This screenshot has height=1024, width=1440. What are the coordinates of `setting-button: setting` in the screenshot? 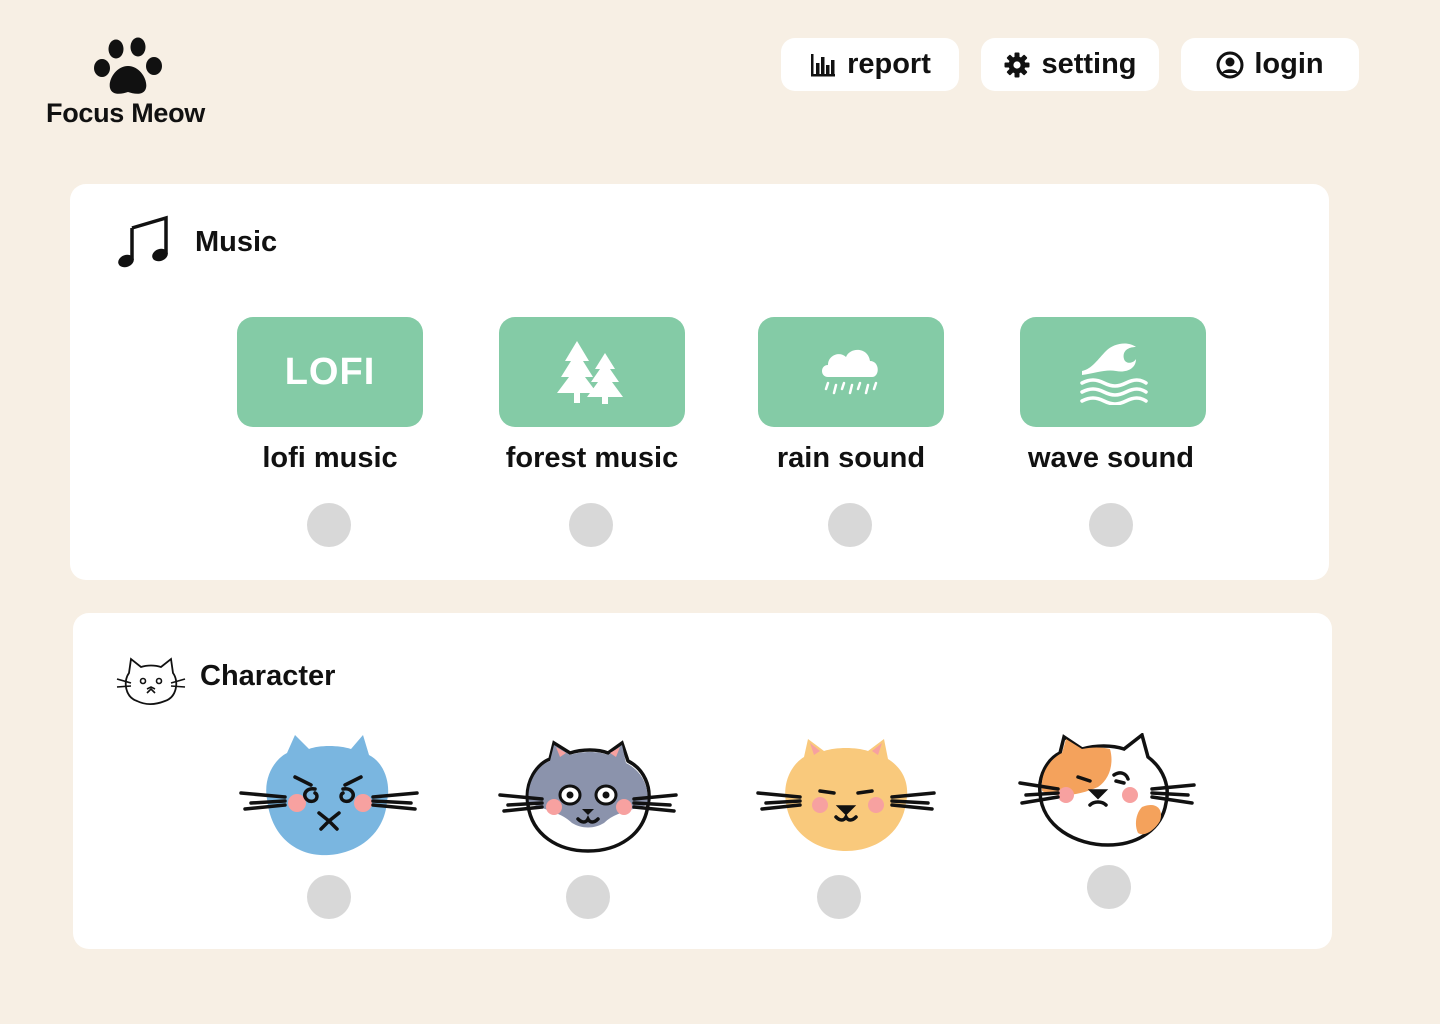 It's located at (1070, 64).